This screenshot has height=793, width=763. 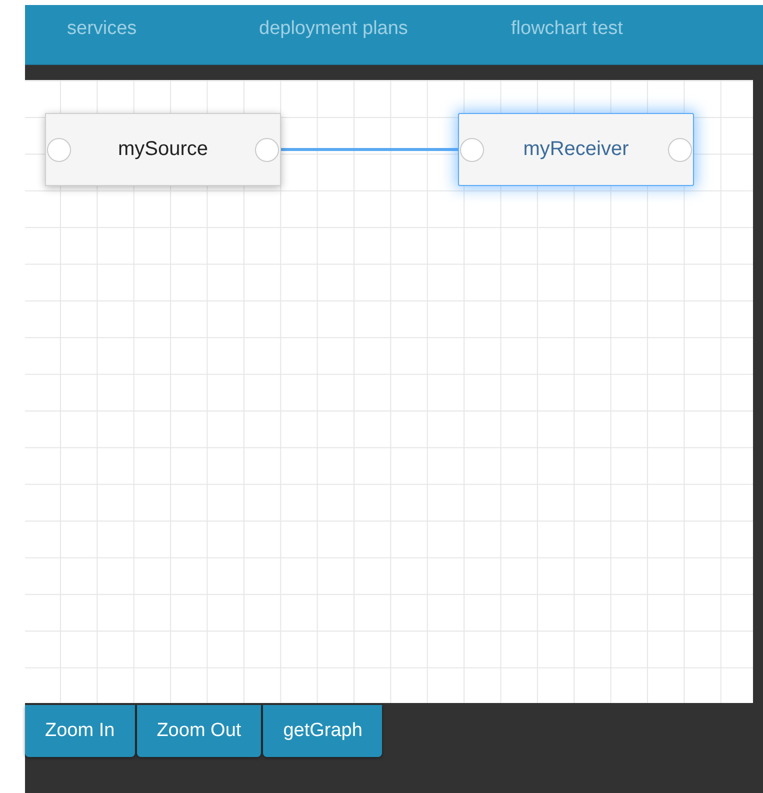 What do you see at coordinates (80, 731) in the screenshot?
I see `toolbar-button: Zoom In` at bounding box center [80, 731].